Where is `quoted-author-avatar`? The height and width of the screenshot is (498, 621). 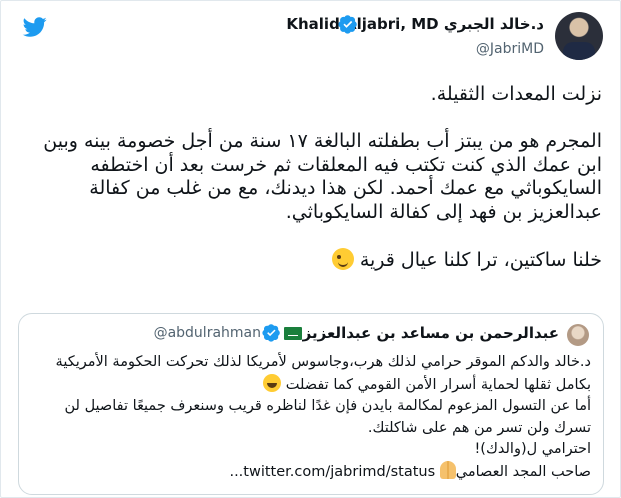
quoted-author-avatar is located at coordinates (578, 335).